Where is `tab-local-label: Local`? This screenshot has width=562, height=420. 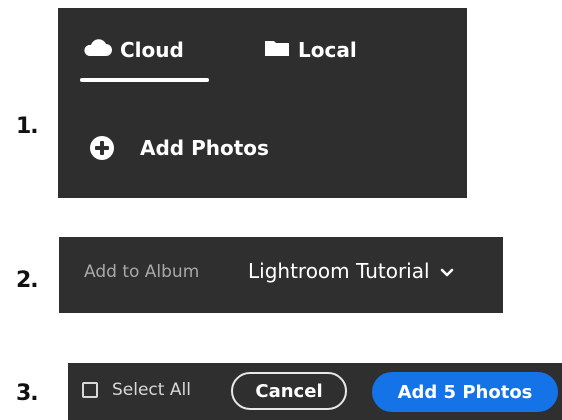
tab-local-label: Local is located at coordinates (327, 50).